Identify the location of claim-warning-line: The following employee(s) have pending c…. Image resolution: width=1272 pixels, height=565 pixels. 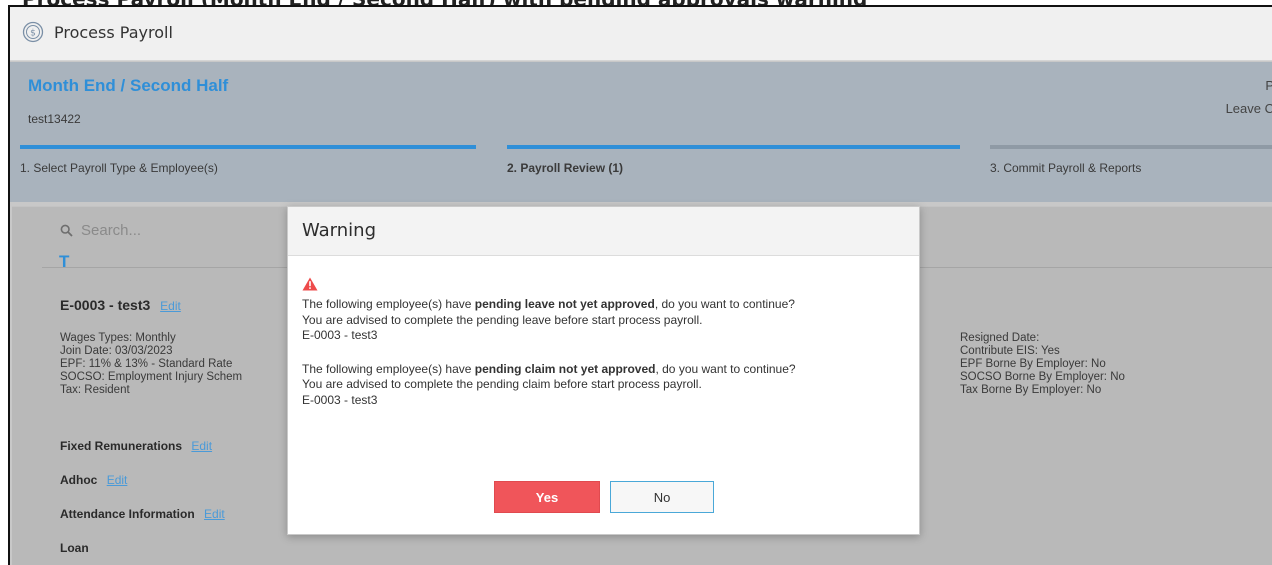
(549, 370).